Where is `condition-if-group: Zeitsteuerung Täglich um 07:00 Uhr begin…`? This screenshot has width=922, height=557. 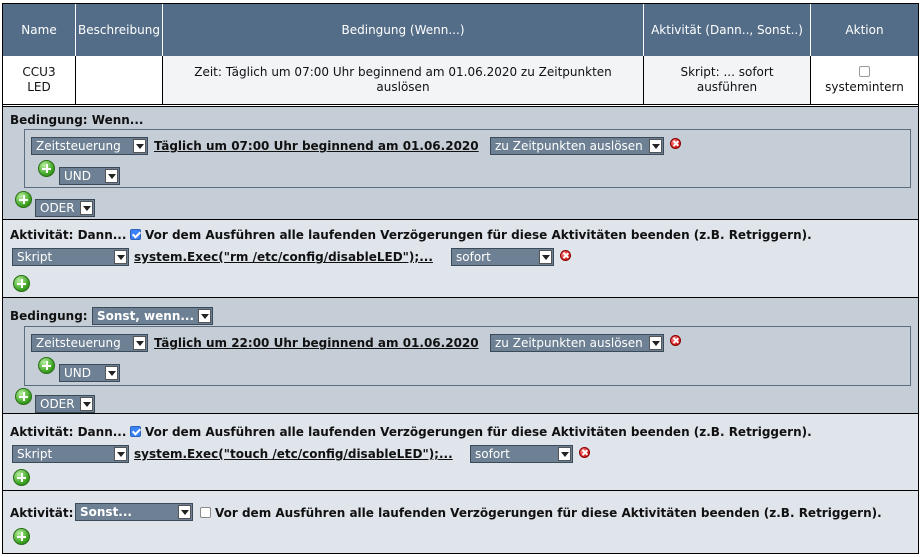
condition-if-group: Zeitsteuerung Täglich um 07:00 Uhr begin… is located at coordinates (467, 158).